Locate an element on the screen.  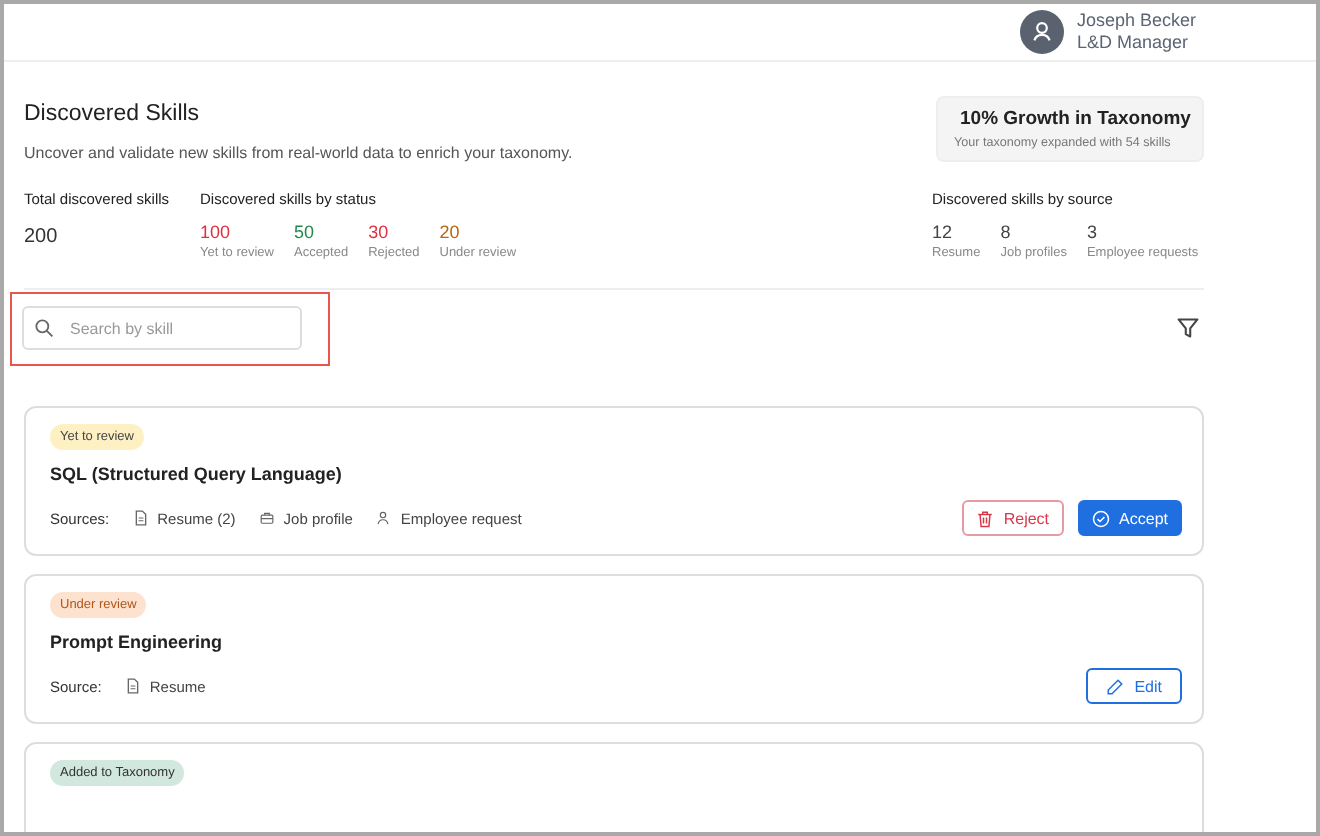
page-title: Discovered Skills is located at coordinates (113, 114).